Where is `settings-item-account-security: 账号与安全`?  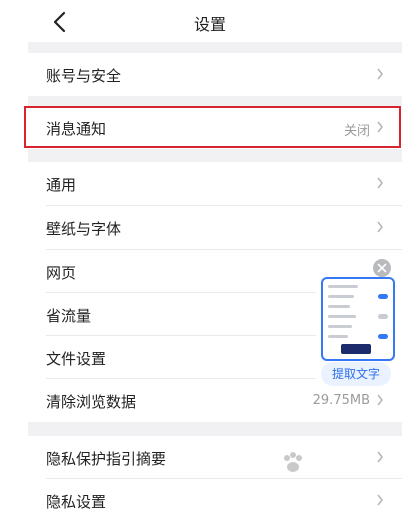
settings-item-account-security: 账号与安全 is located at coordinates (215, 74).